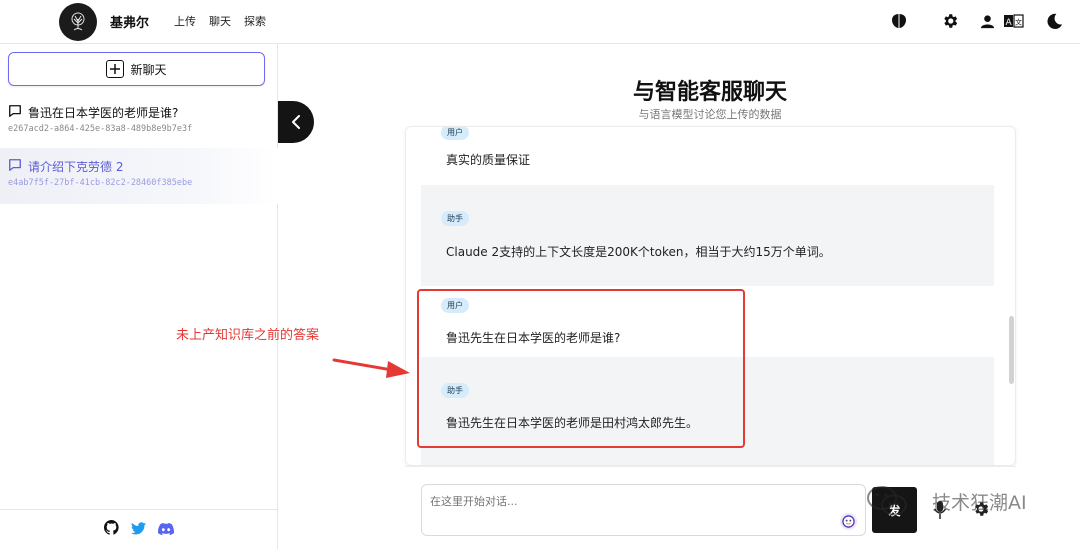 Image resolution: width=1080 pixels, height=549 pixels. I want to click on chevron-left-icon, so click(296, 122).